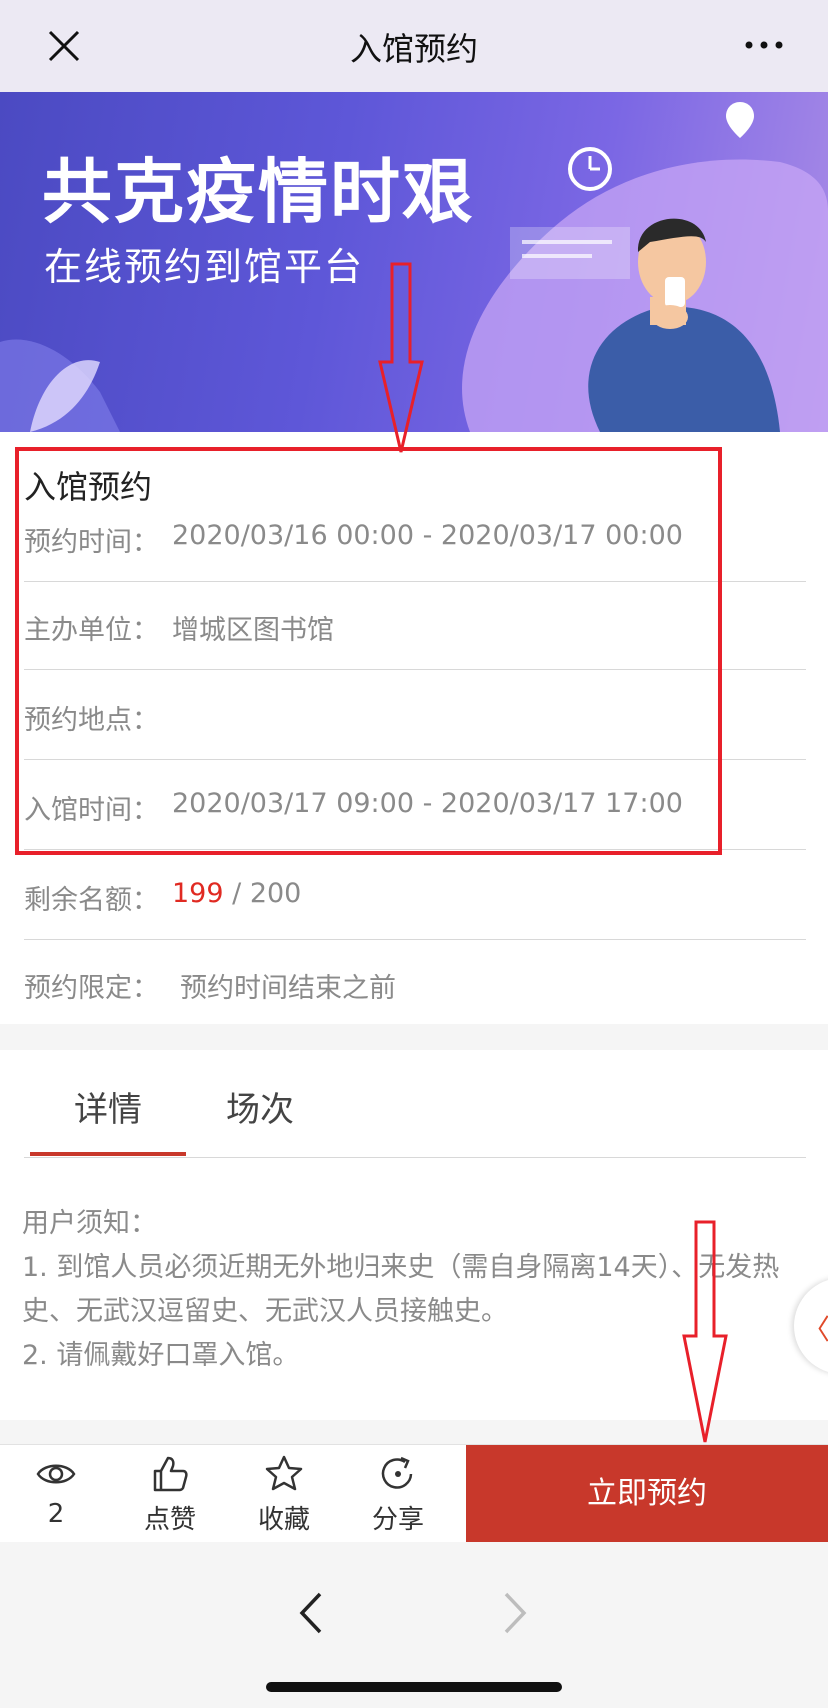  What do you see at coordinates (815, 1329) in the screenshot?
I see `chevron-left-icon: 〈` at bounding box center [815, 1329].